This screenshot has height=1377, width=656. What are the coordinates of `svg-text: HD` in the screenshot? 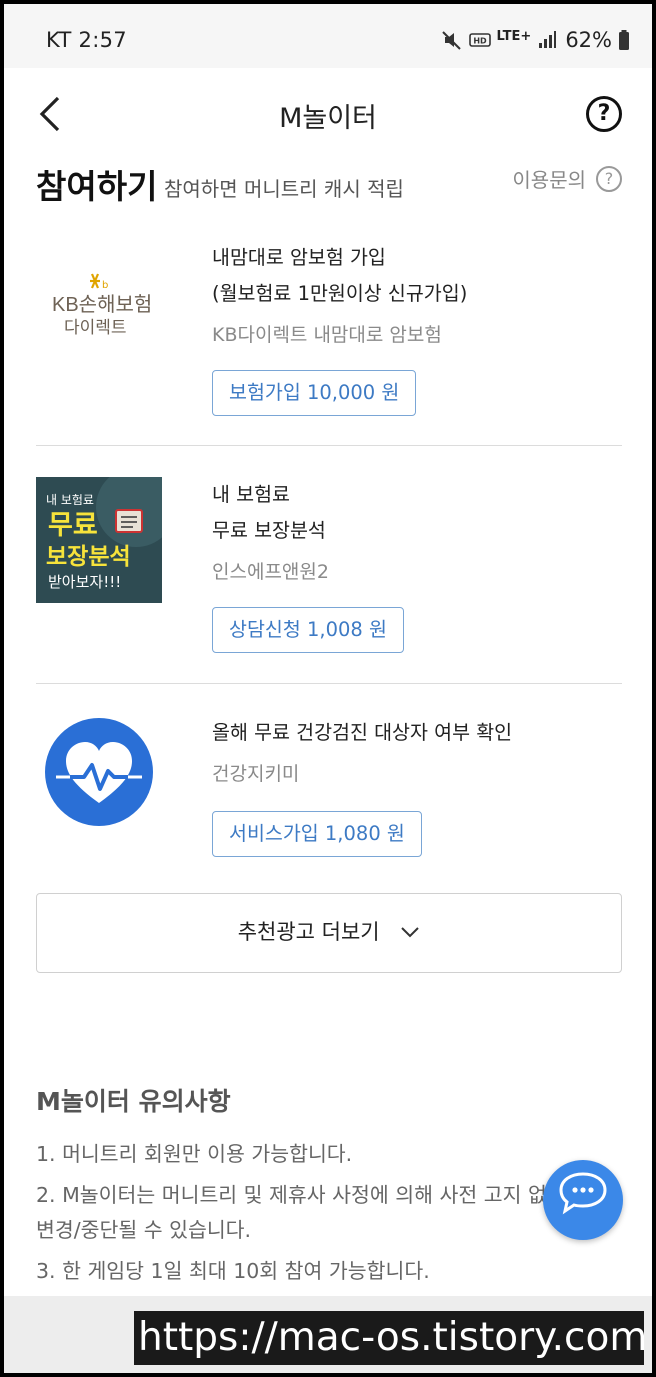 It's located at (480, 41).